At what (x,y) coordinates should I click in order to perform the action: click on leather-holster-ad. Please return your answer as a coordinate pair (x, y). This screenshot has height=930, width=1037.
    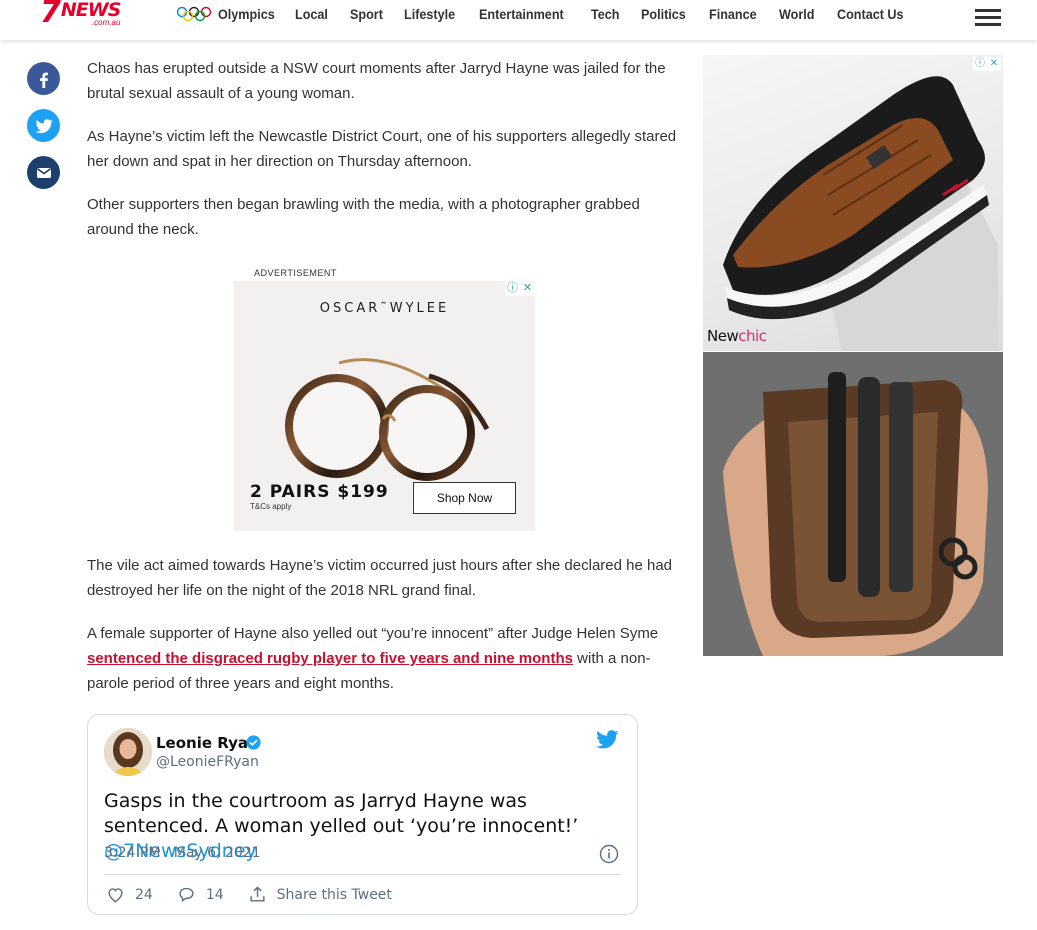
    Looking at the image, I should click on (853, 504).